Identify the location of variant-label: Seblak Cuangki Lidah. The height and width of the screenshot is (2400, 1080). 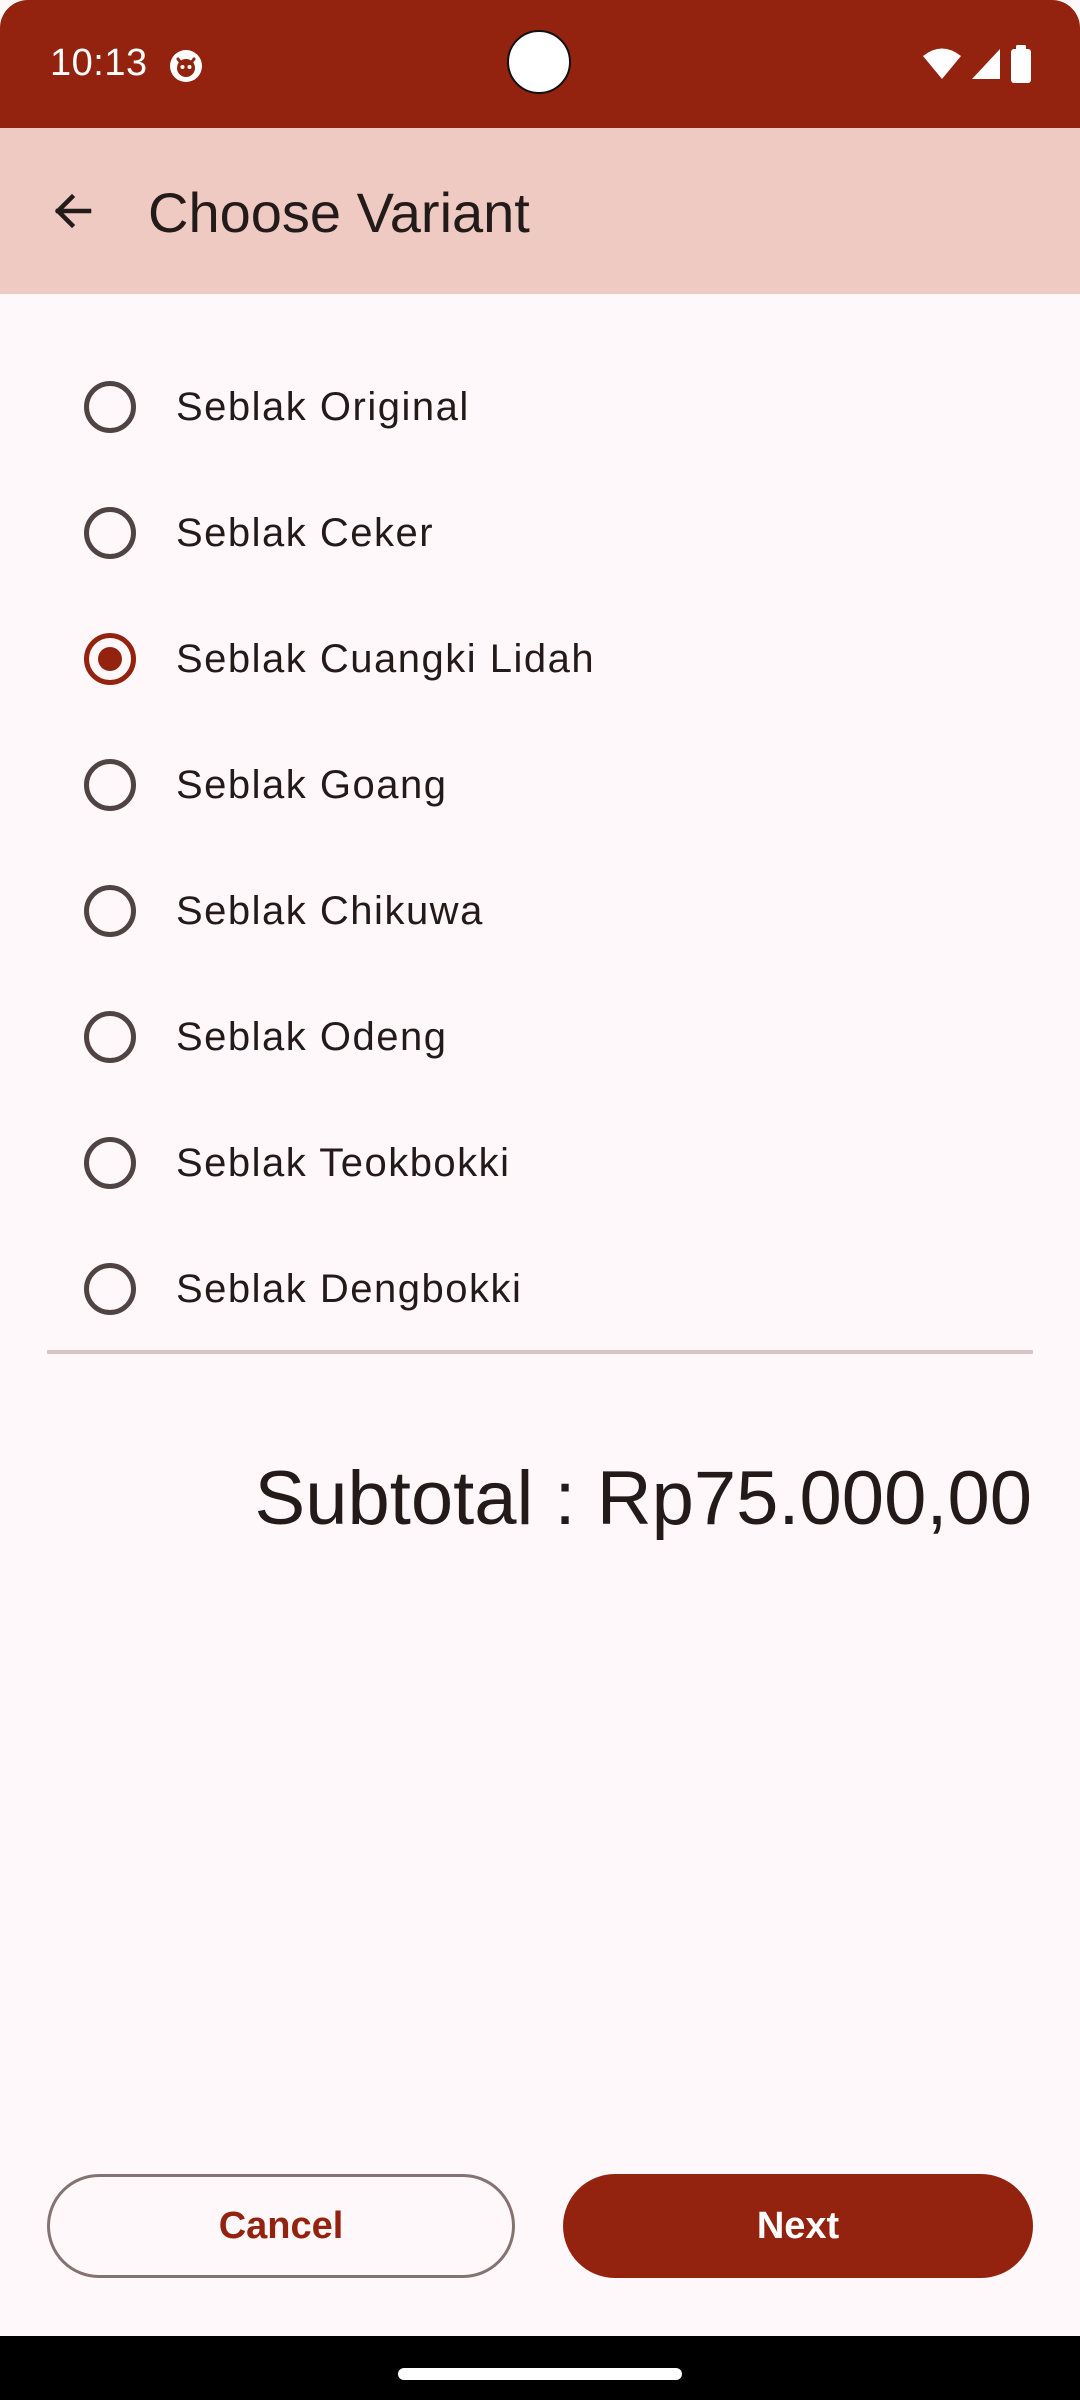
(386, 658).